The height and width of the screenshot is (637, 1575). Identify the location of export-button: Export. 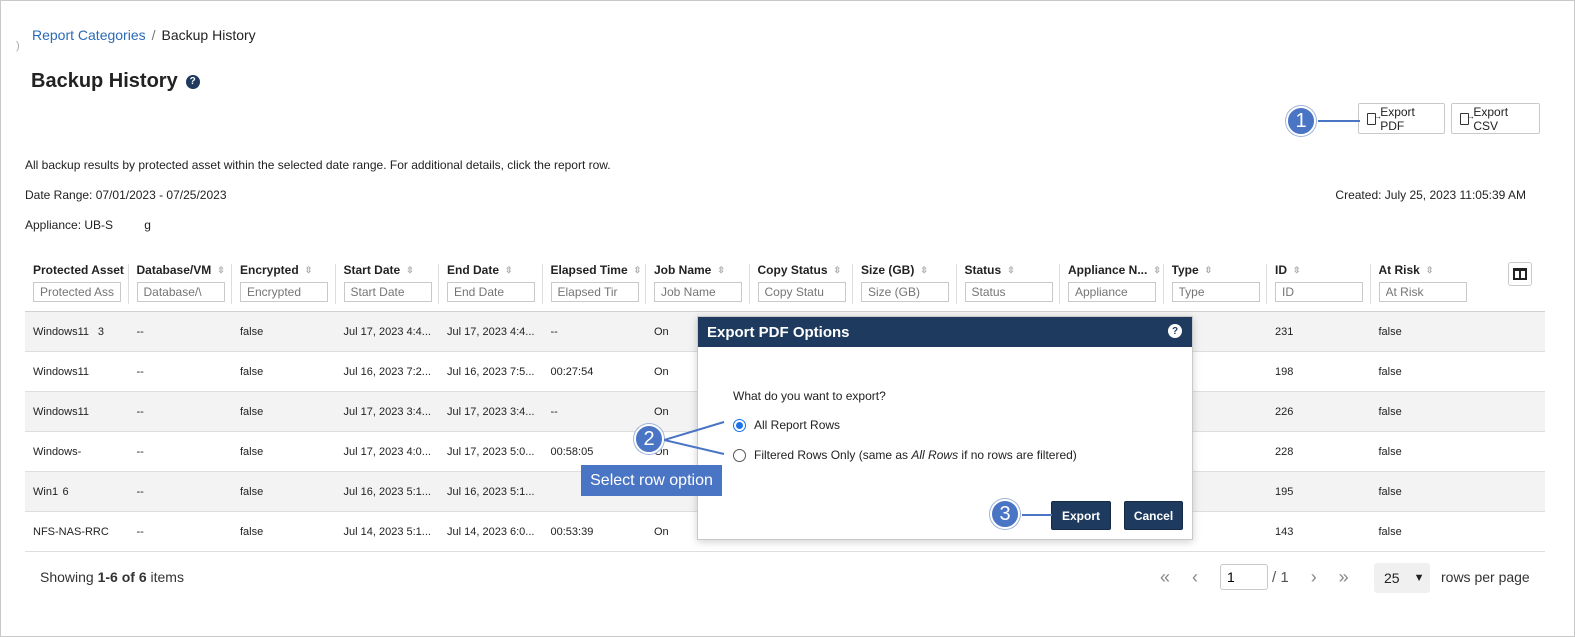
(1081, 515).